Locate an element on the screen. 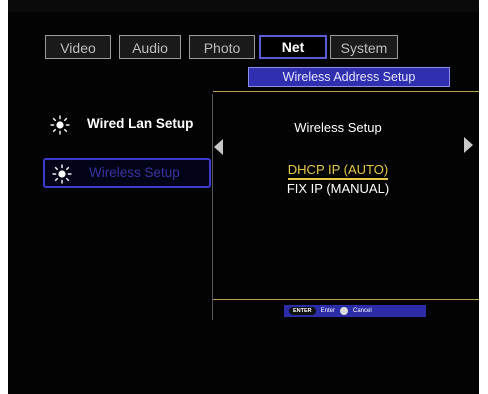  option-label: FIX IP (MANUAL) is located at coordinates (338, 188).